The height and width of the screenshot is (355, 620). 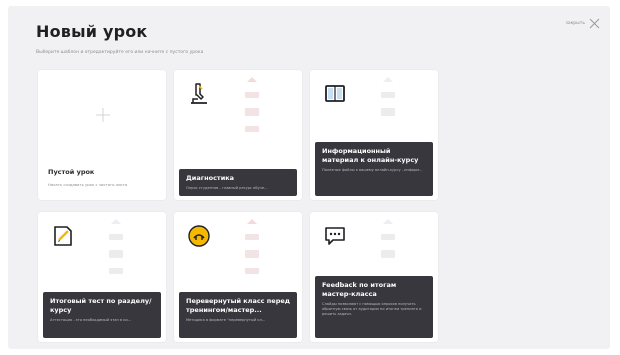 What do you see at coordinates (101, 305) in the screenshot?
I see `card-title: Итоговый тест по разделу/курсу` at bounding box center [101, 305].